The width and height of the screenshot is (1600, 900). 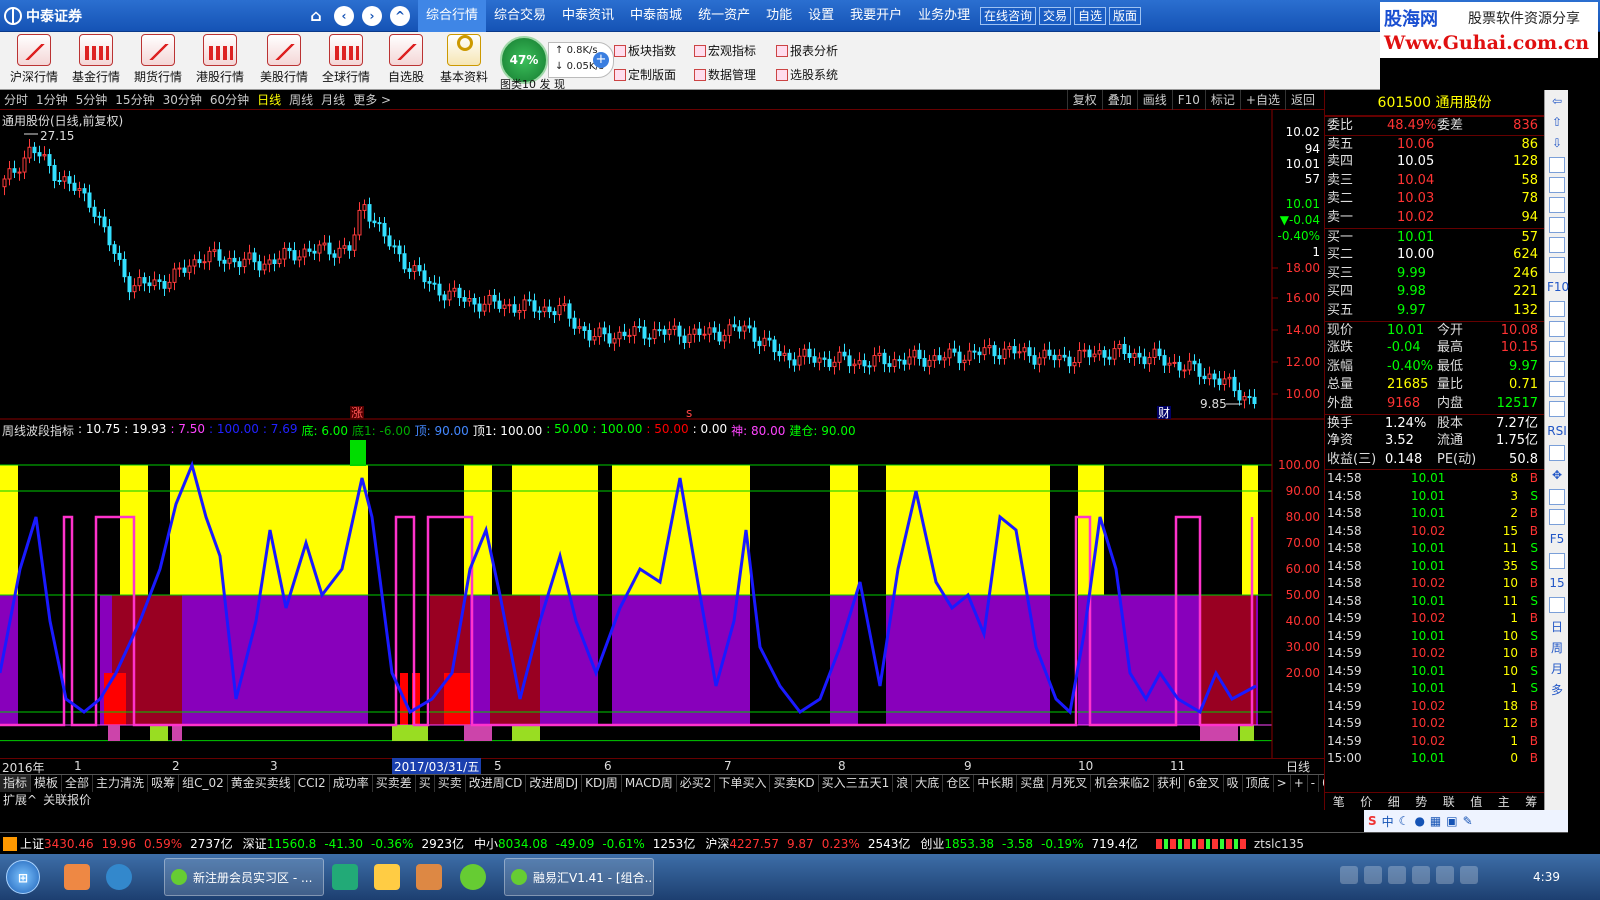 I want to click on period-tab-6: 日线, so click(x=269, y=99).